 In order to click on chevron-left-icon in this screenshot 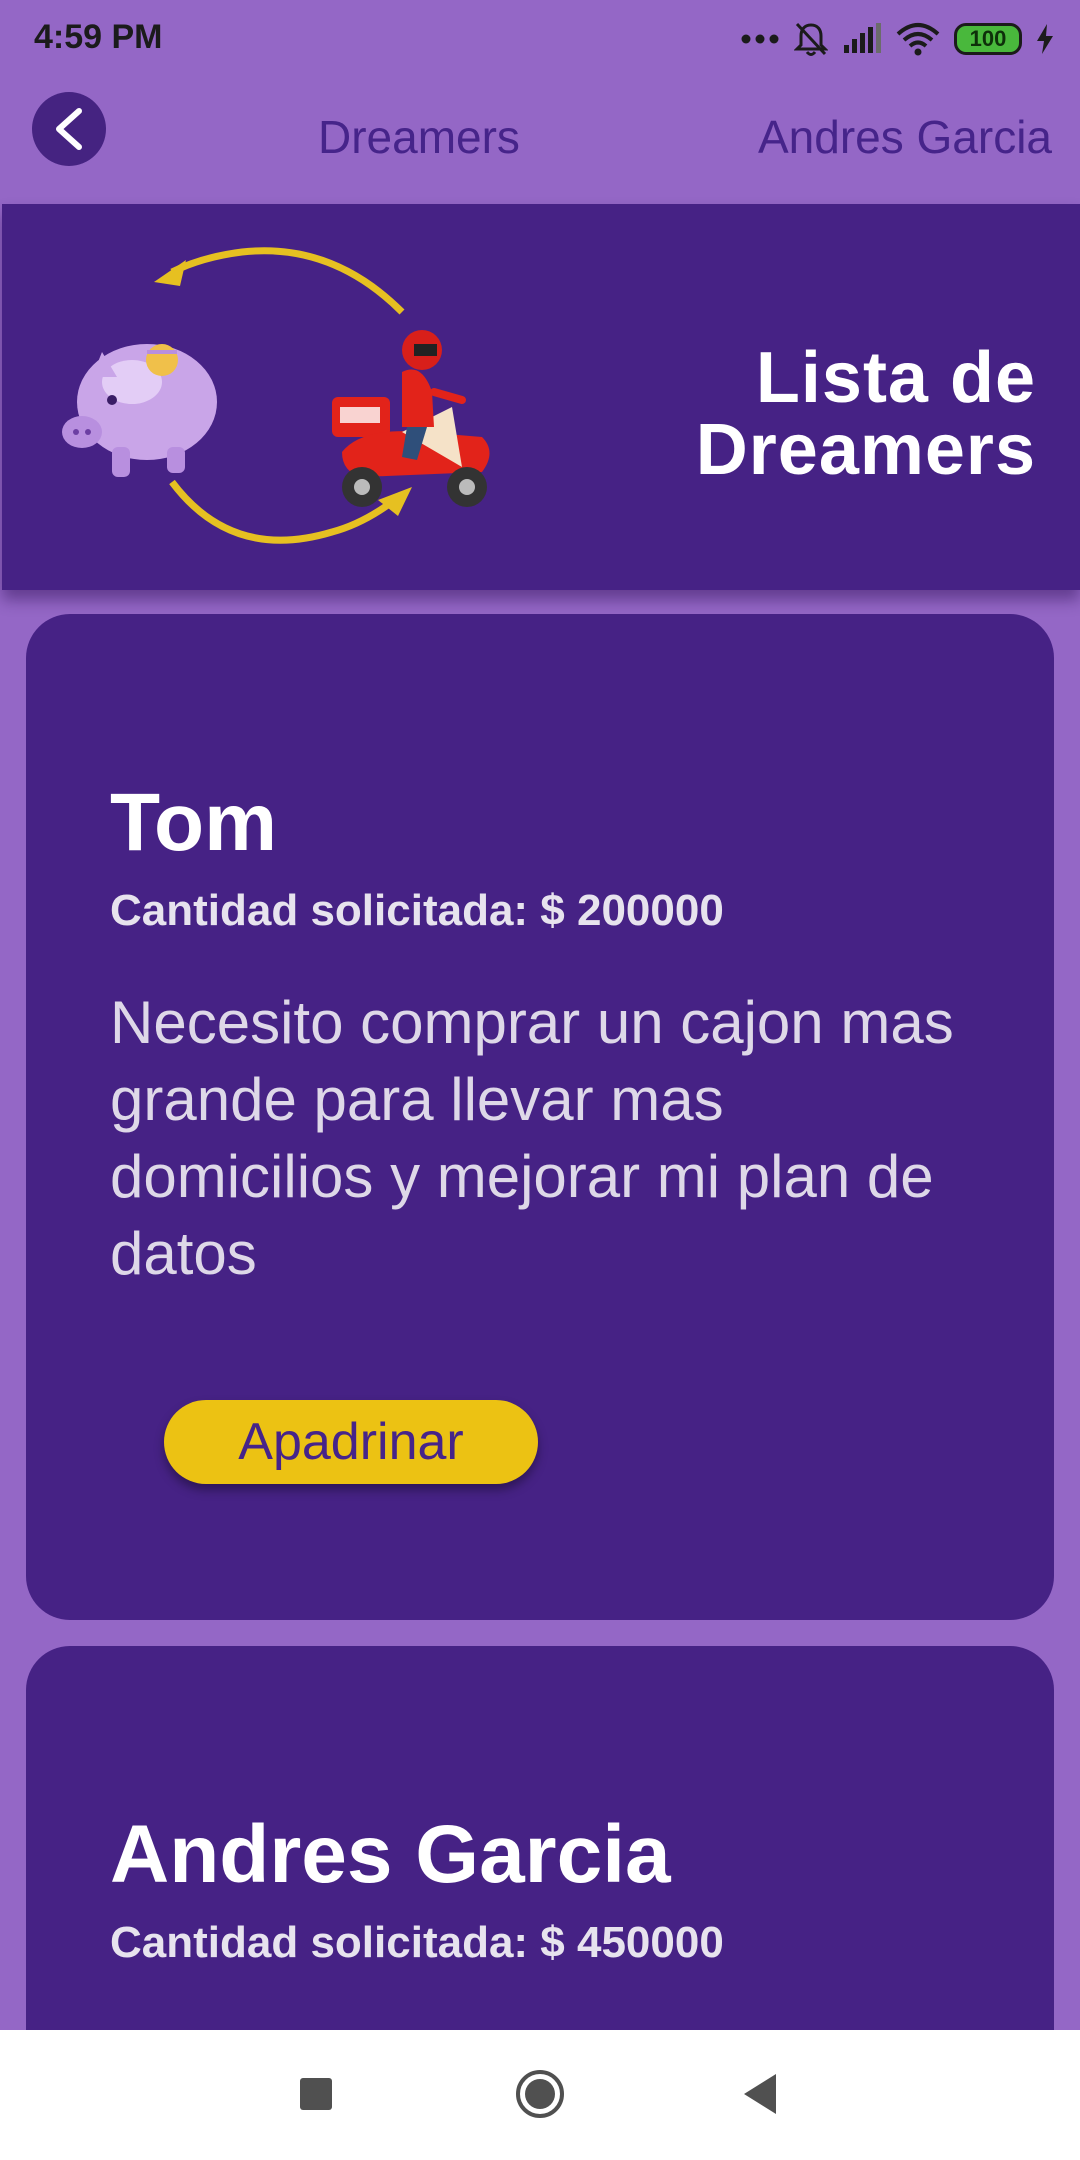, I will do `click(69, 129)`.